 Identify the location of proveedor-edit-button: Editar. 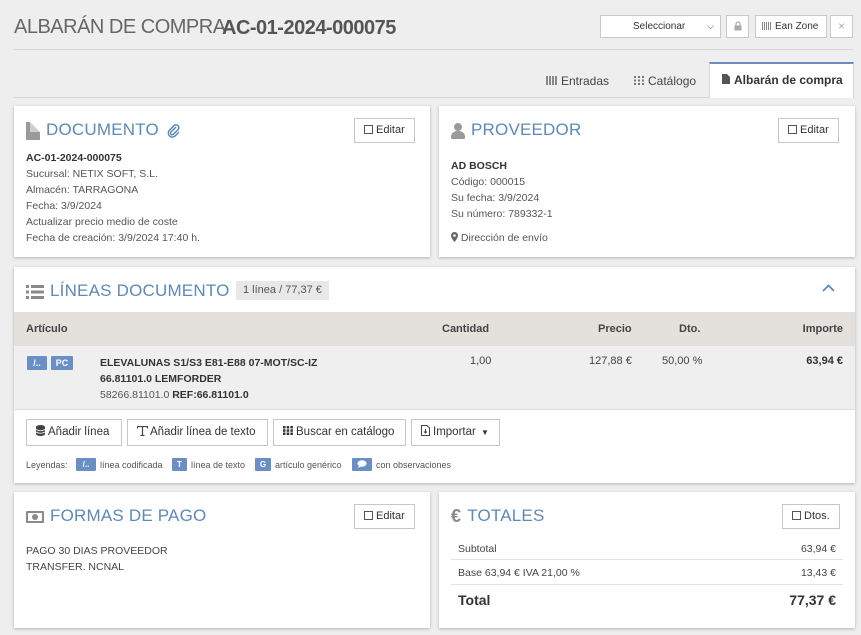
(808, 130).